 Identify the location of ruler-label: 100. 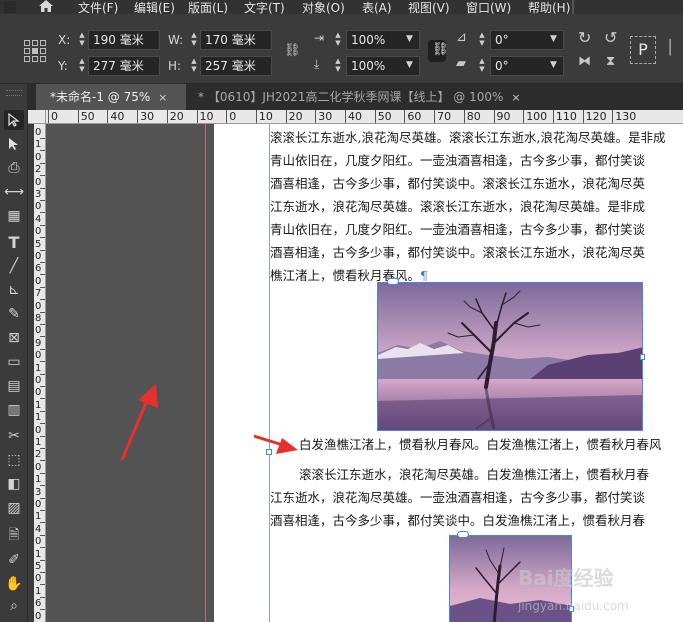
(537, 116).